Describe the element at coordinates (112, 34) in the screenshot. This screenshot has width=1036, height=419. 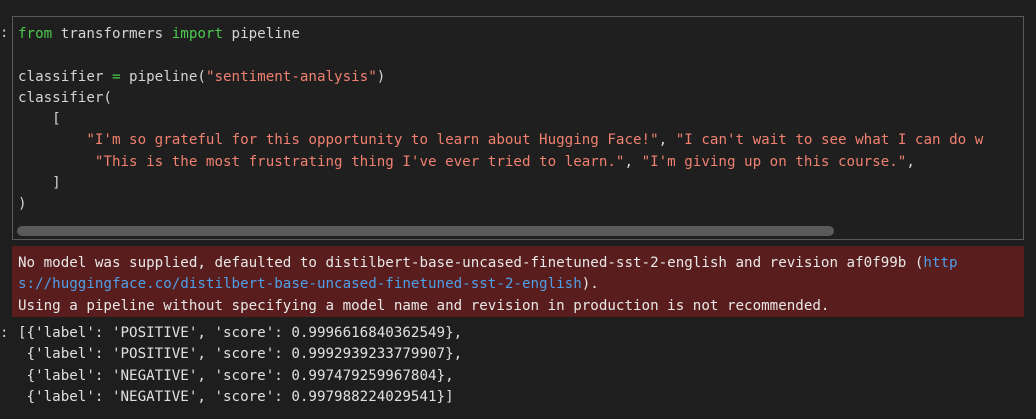
I see `module-name: transformers` at that location.